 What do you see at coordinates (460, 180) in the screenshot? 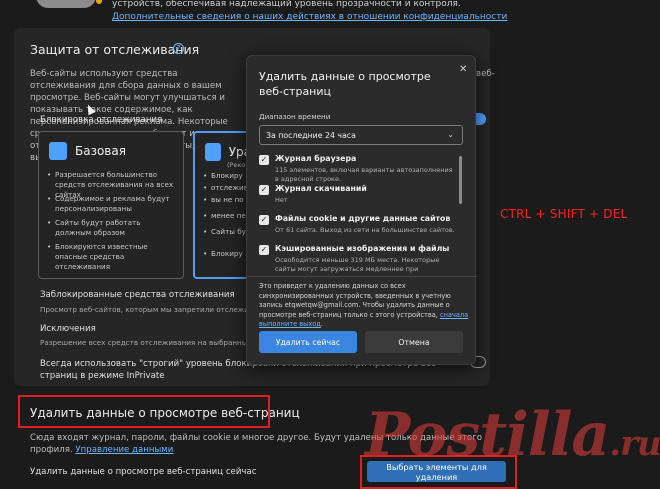
I see `list-scrollbar` at bounding box center [460, 180].